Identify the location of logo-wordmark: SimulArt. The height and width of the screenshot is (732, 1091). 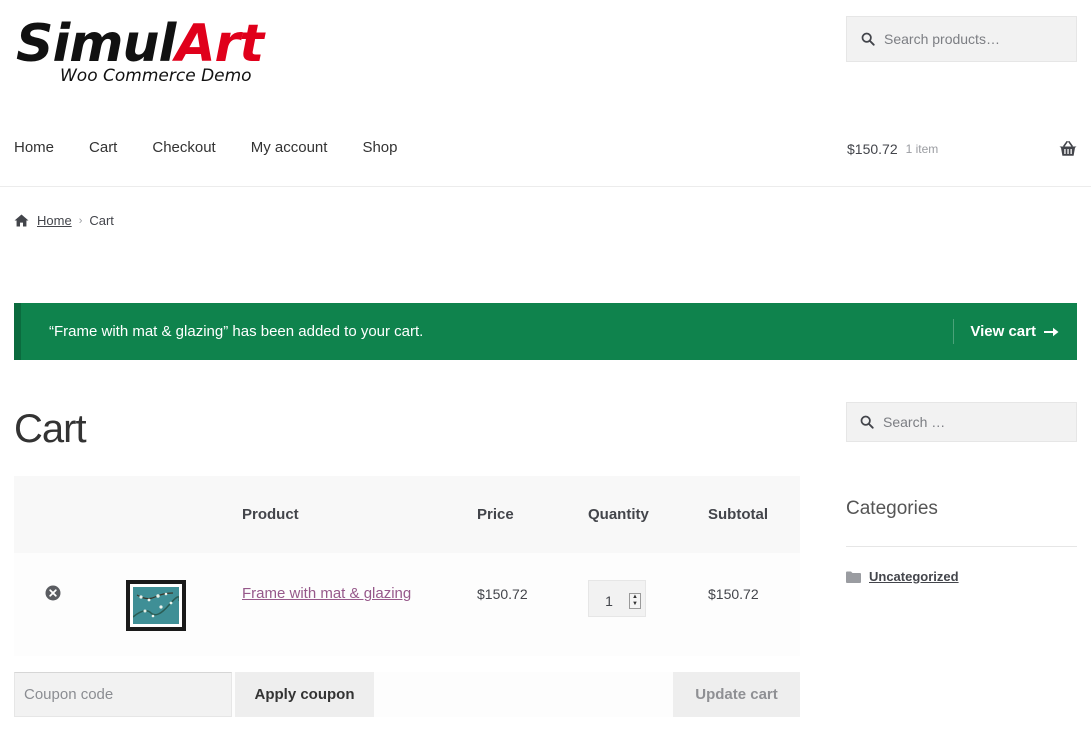
(140, 44).